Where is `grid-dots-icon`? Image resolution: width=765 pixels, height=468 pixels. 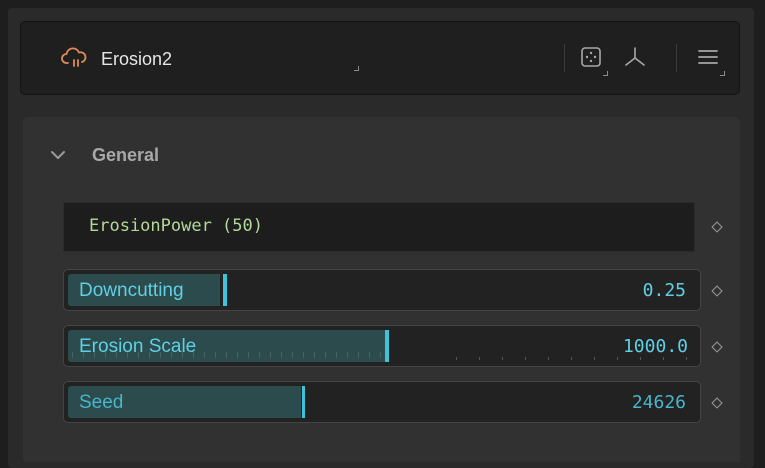
grid-dots-icon is located at coordinates (591, 57).